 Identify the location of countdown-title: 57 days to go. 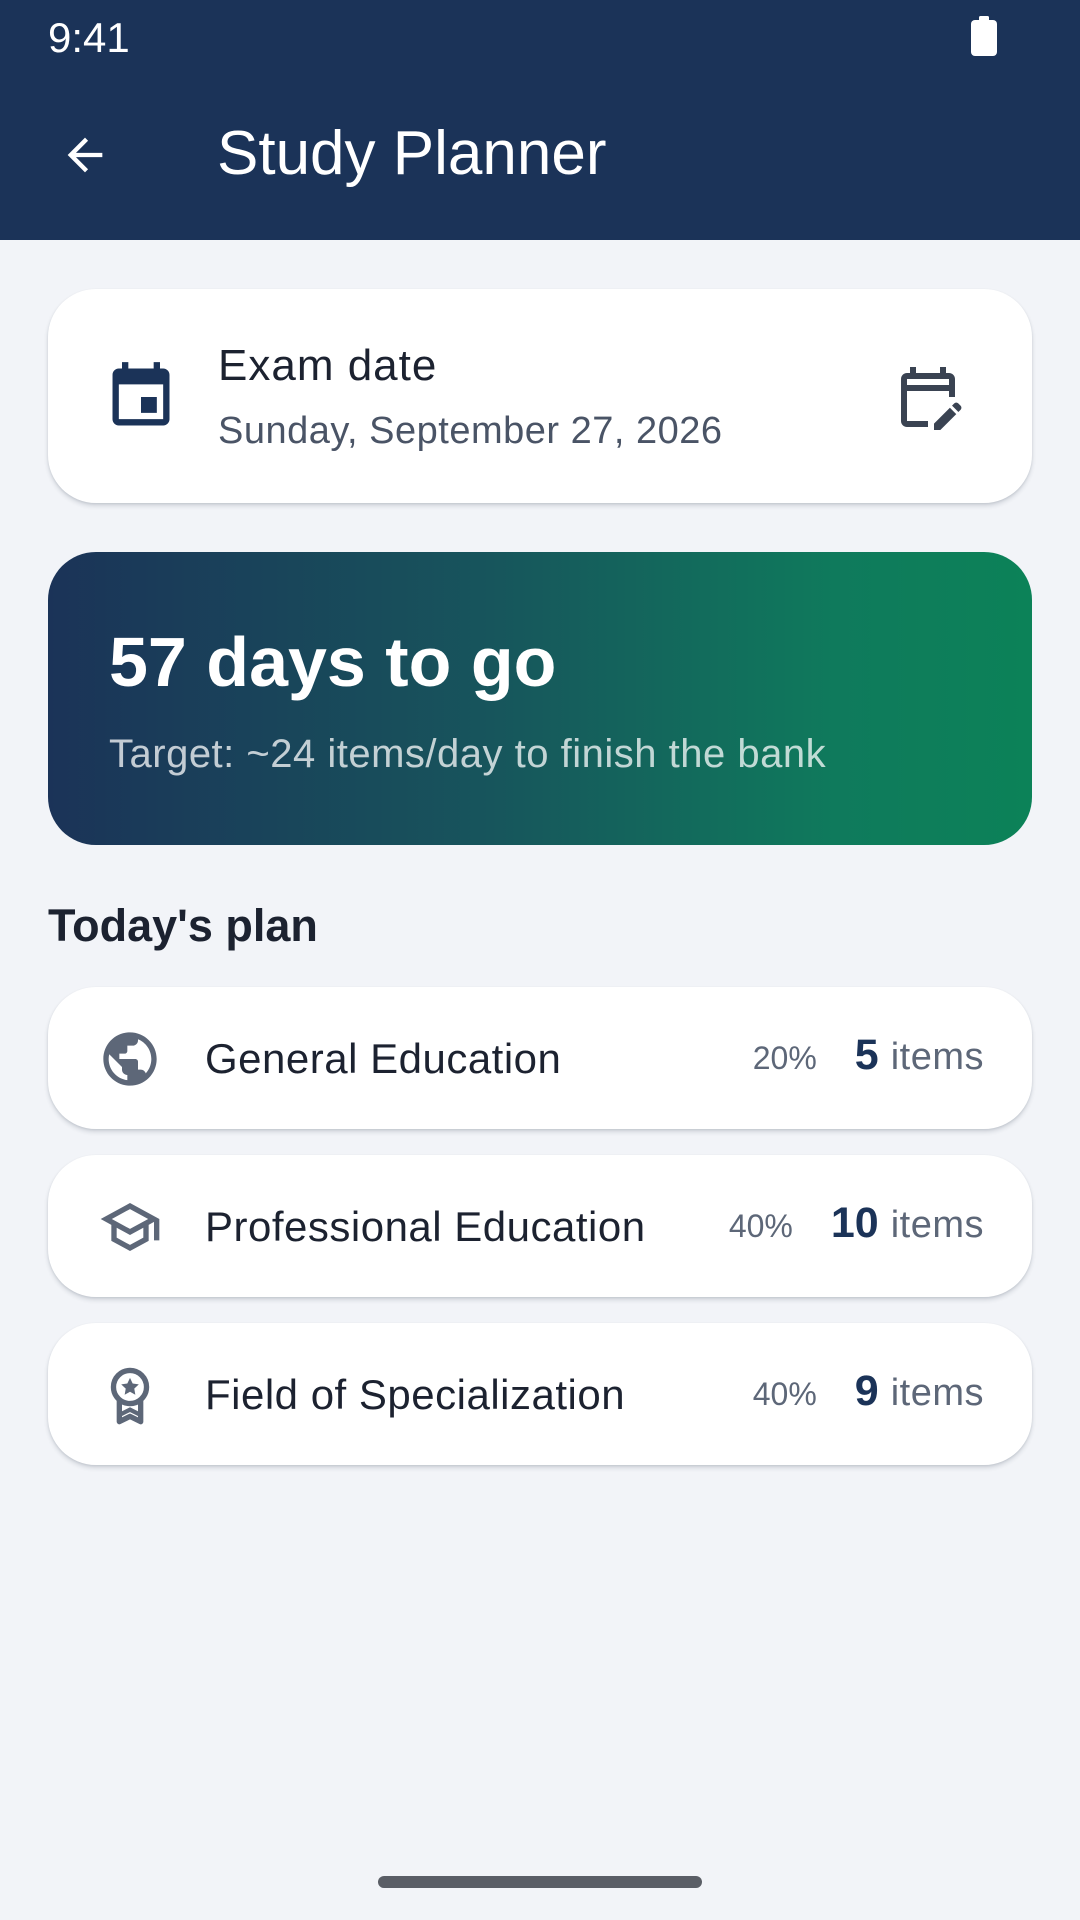
(333, 662).